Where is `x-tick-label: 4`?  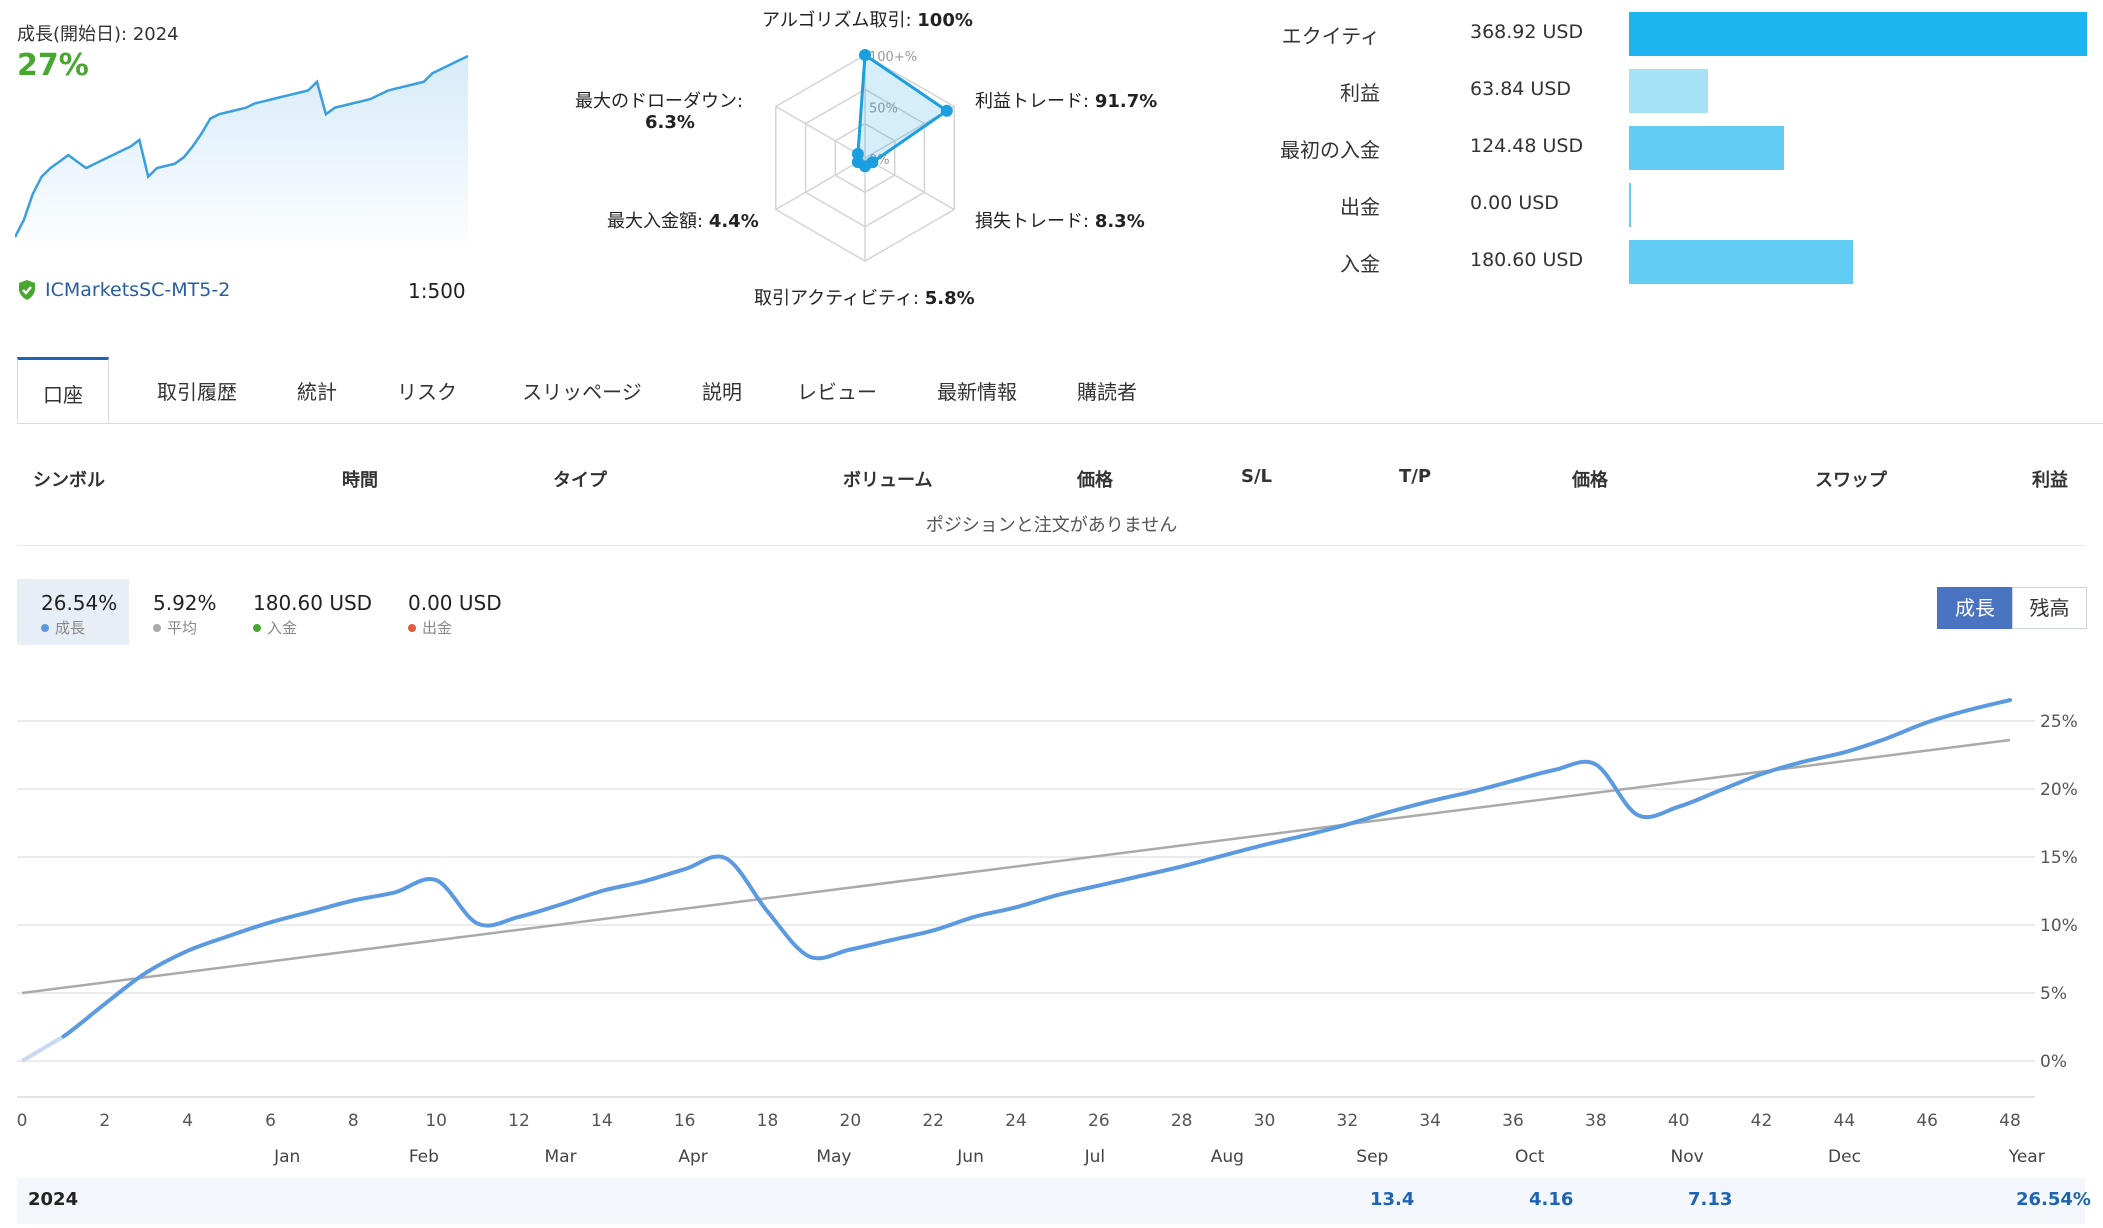 x-tick-label: 4 is located at coordinates (187, 1121).